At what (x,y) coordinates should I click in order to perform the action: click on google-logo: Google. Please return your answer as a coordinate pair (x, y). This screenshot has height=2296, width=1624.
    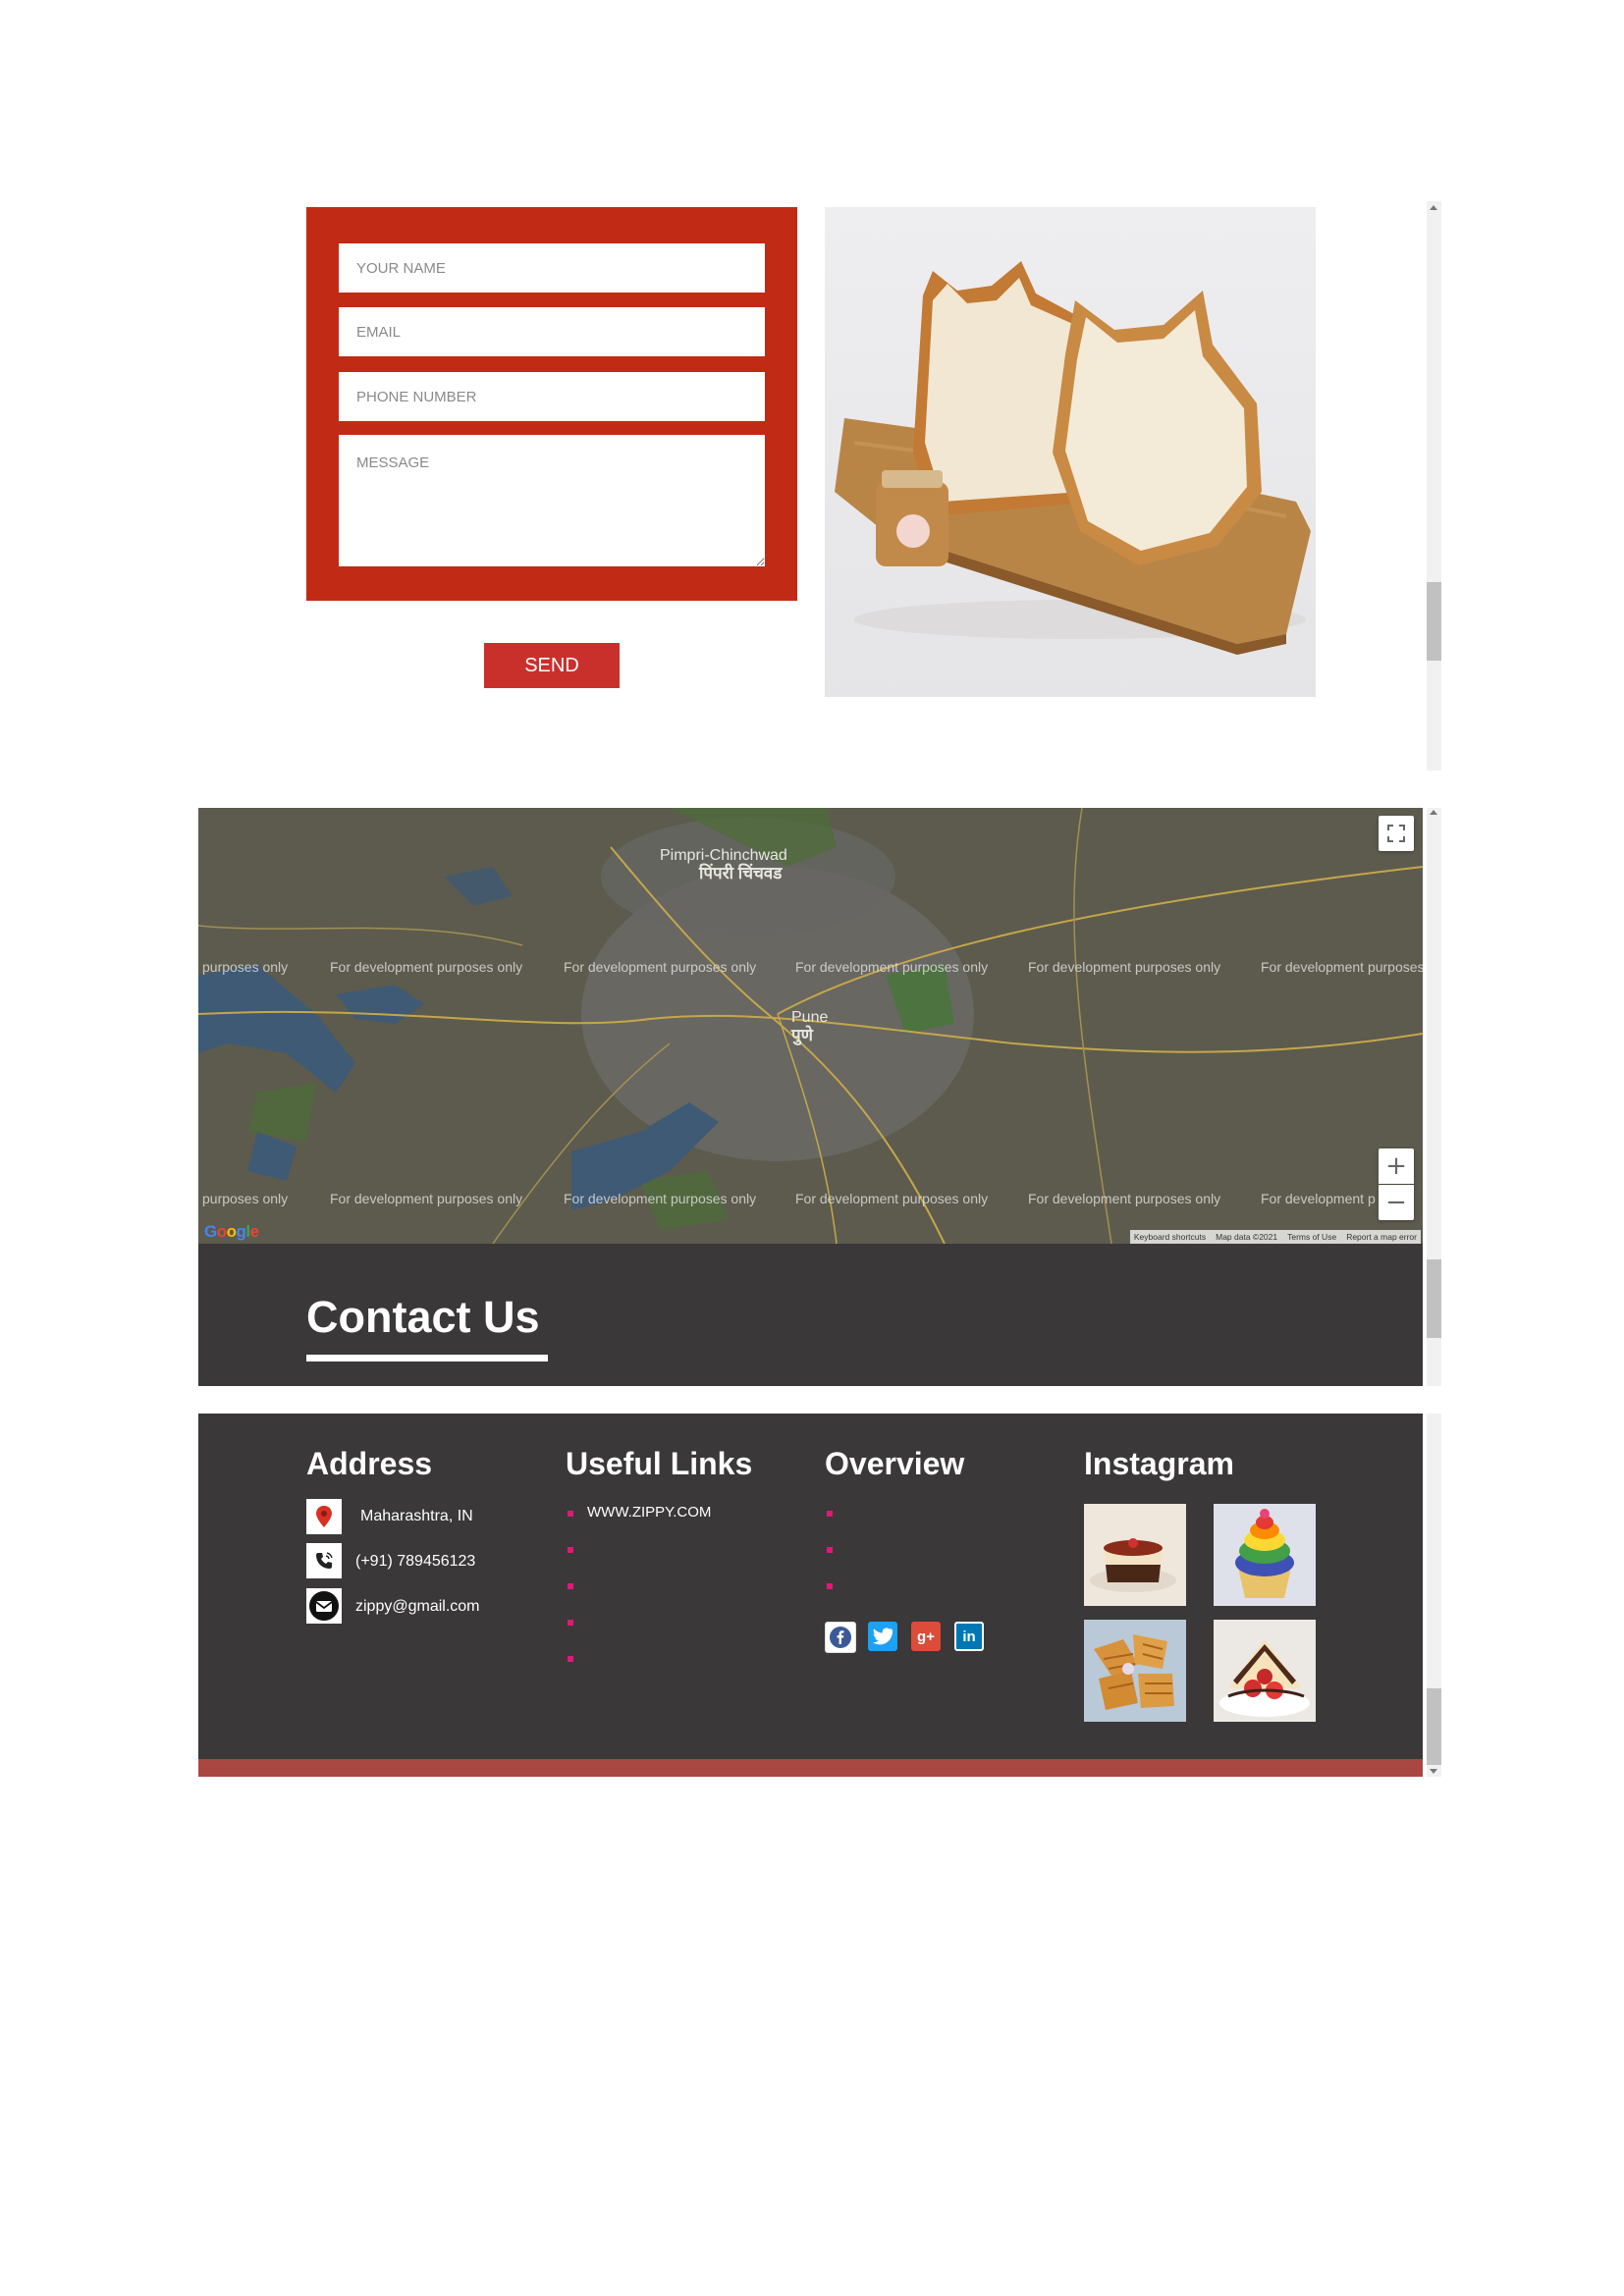
    Looking at the image, I should click on (231, 1232).